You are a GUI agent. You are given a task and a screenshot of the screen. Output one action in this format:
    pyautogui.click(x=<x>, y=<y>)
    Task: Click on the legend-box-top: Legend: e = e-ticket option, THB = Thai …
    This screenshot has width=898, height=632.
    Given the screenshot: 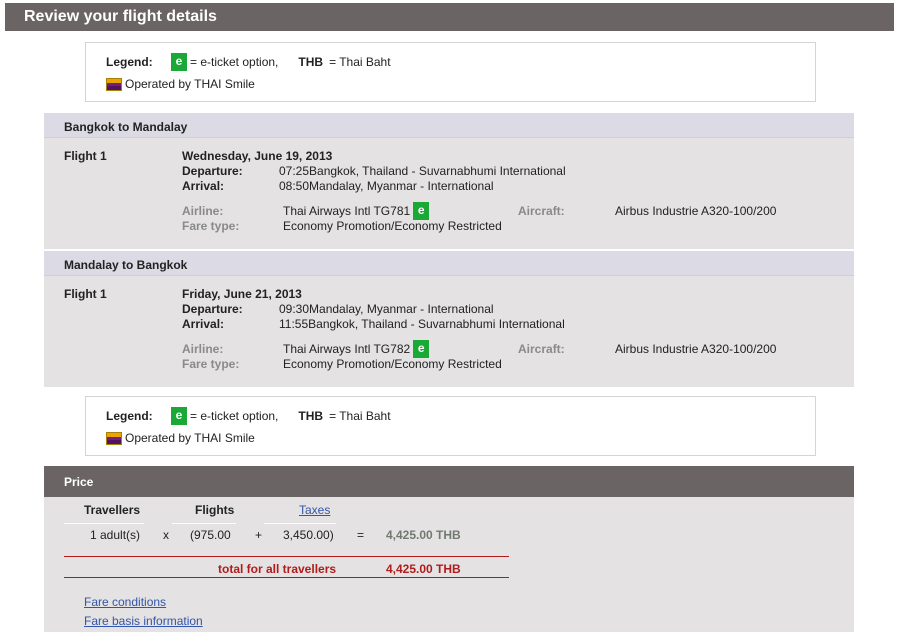 What is the action you would take?
    pyautogui.click(x=450, y=72)
    